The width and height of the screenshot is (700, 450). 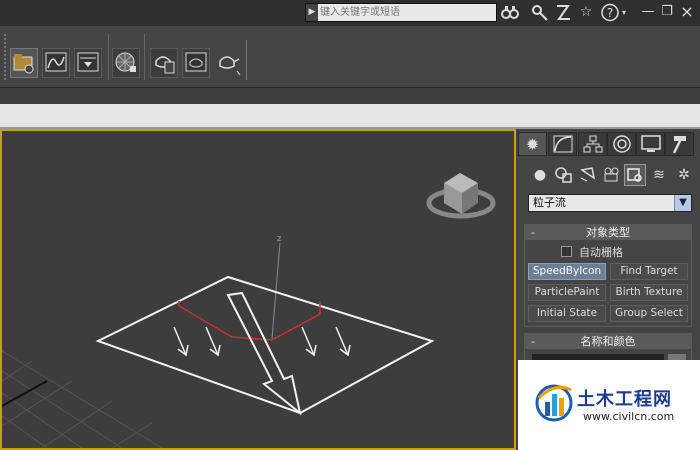 What do you see at coordinates (659, 175) in the screenshot?
I see `space-warps-icon: ≋` at bounding box center [659, 175].